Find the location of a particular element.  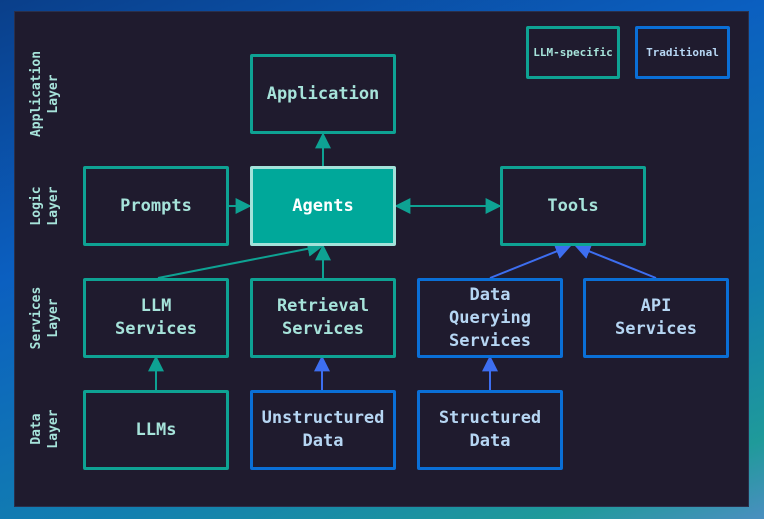

layer-label-application: Application Layer is located at coordinates (45, 94).